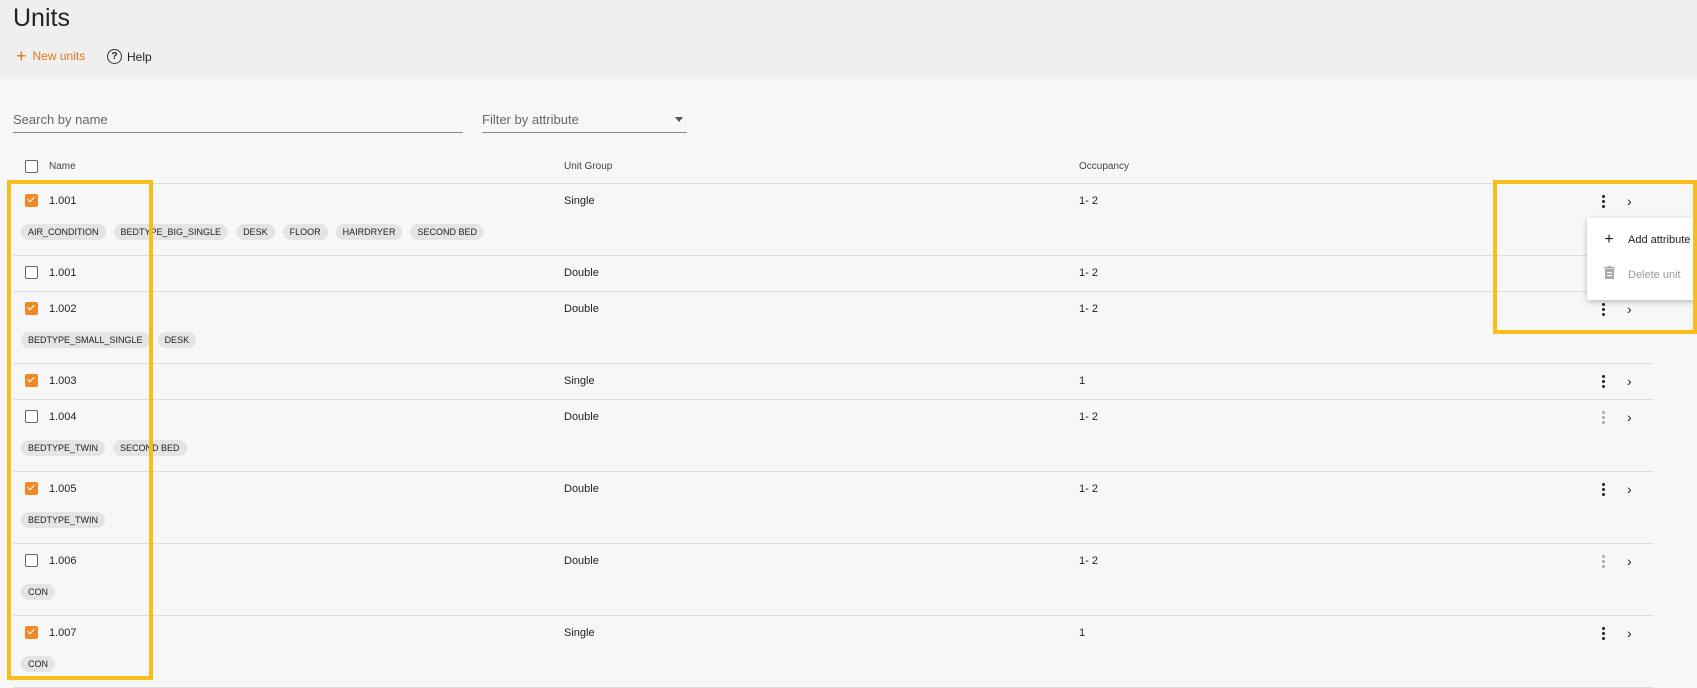 The height and width of the screenshot is (688, 1697). I want to click on column-header-occupancy: Occupancy, so click(1104, 166).